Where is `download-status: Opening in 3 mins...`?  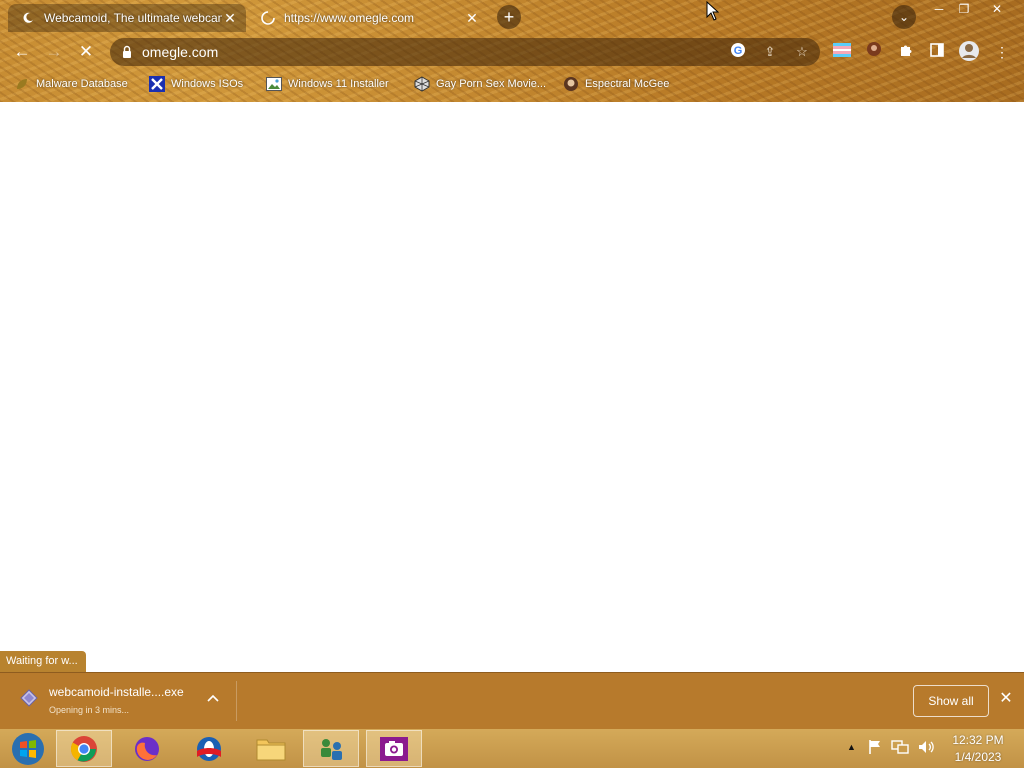 download-status: Opening in 3 mins... is located at coordinates (89, 710).